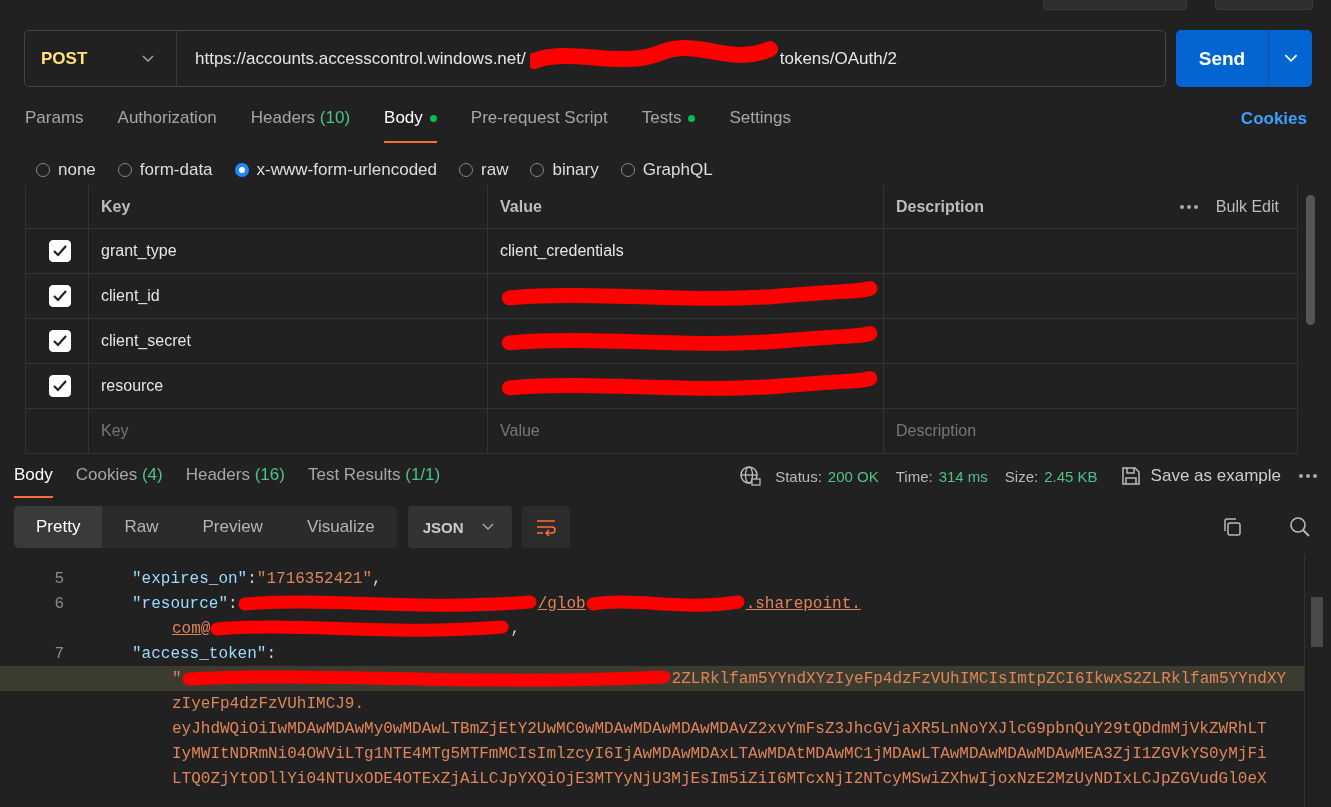 This screenshot has width=1331, height=807. What do you see at coordinates (115, 431) in the screenshot?
I see `key-placeholder: Key` at bounding box center [115, 431].